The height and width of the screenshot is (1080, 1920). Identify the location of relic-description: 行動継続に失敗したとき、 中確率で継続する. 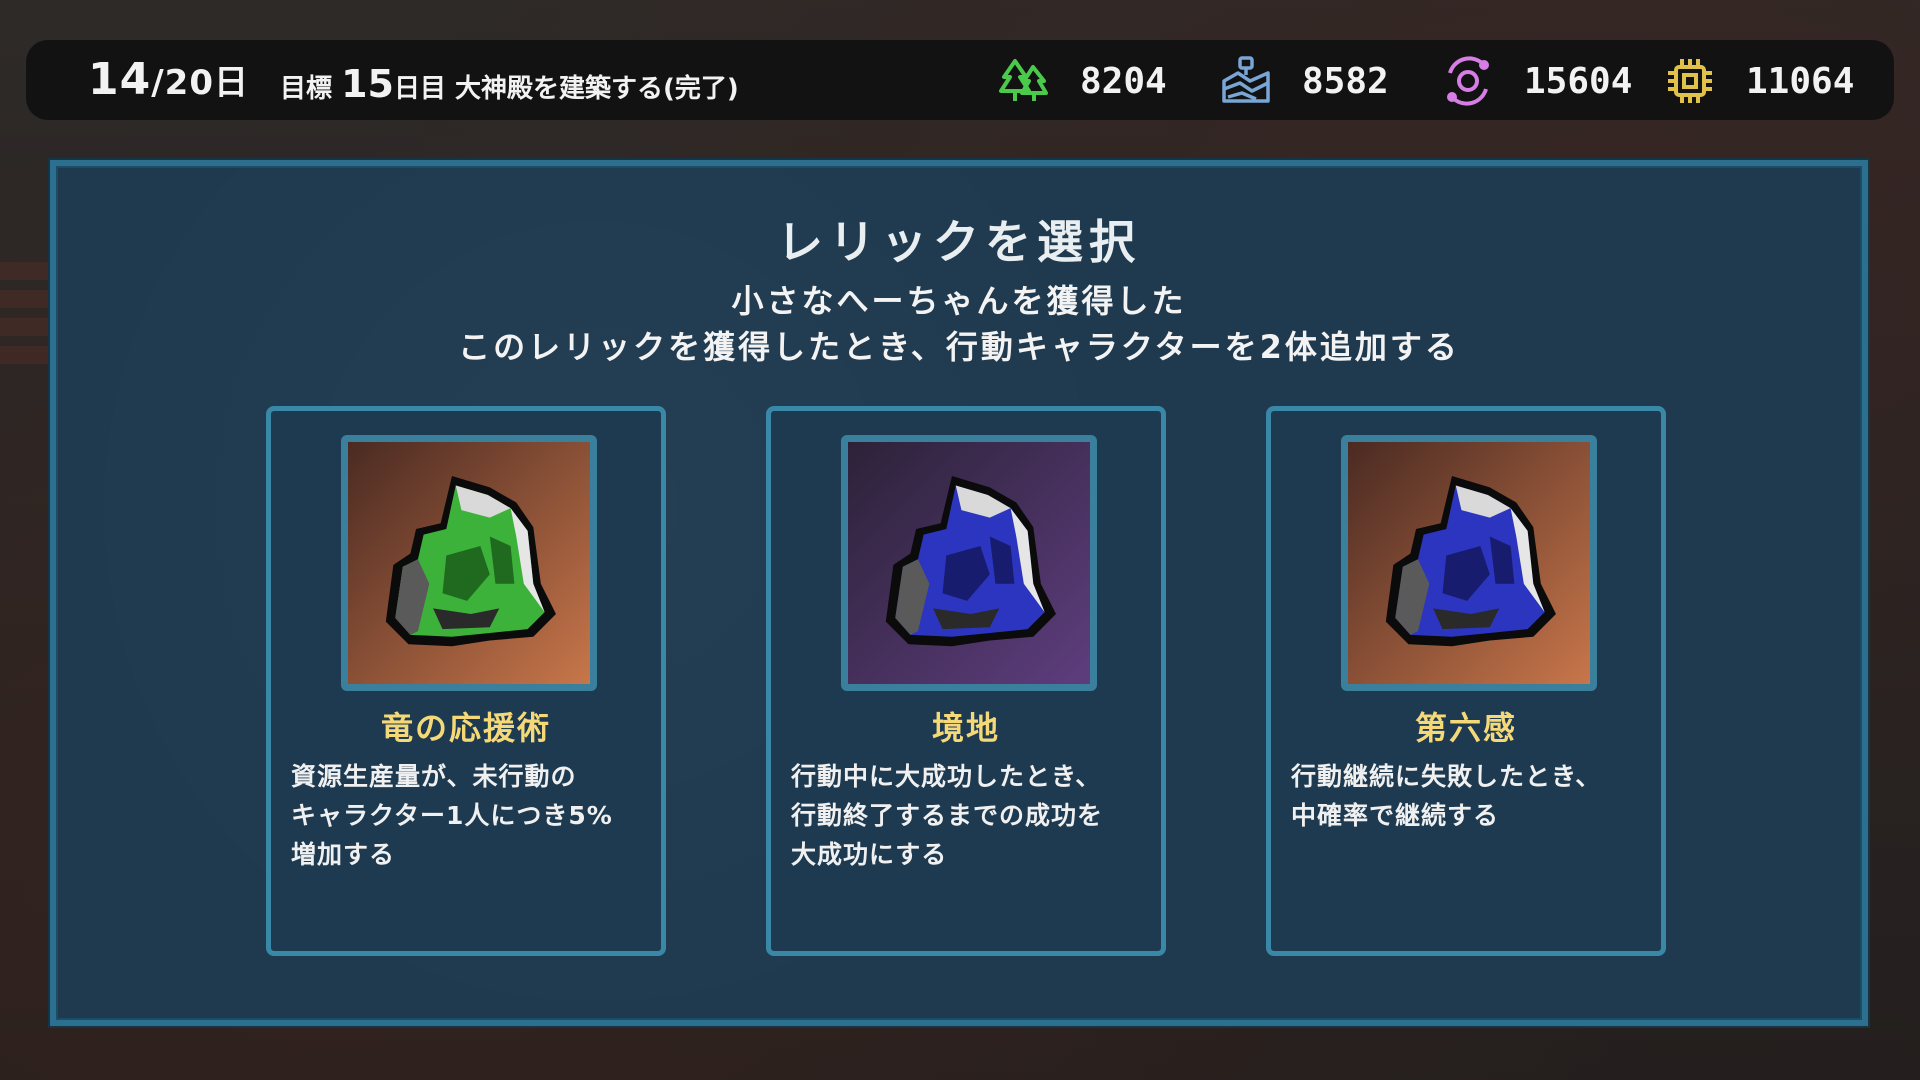
(1446, 796).